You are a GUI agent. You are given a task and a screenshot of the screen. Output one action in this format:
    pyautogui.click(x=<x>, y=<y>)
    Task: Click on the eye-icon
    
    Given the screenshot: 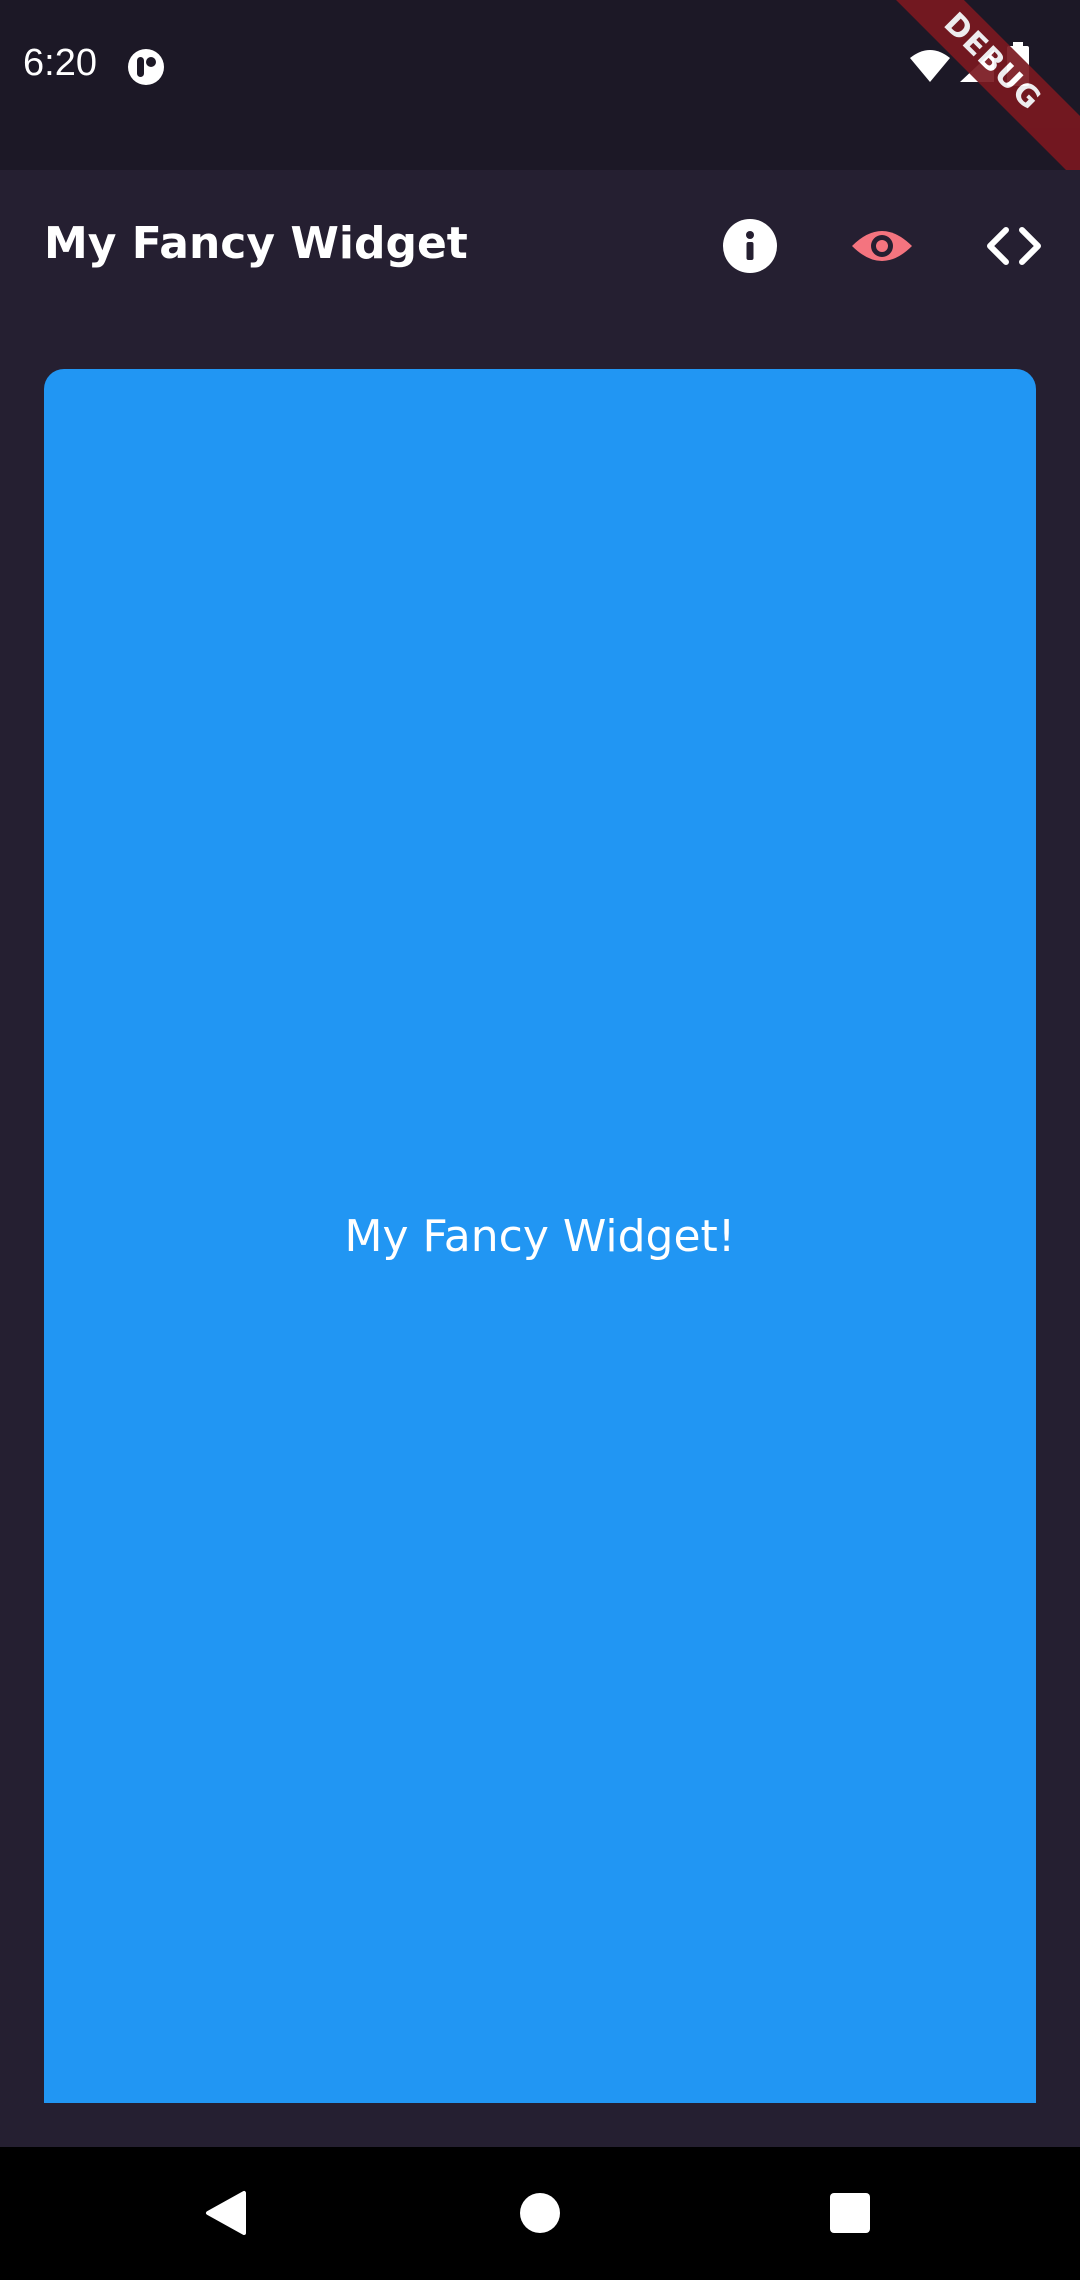 What is the action you would take?
    pyautogui.click(x=882, y=248)
    